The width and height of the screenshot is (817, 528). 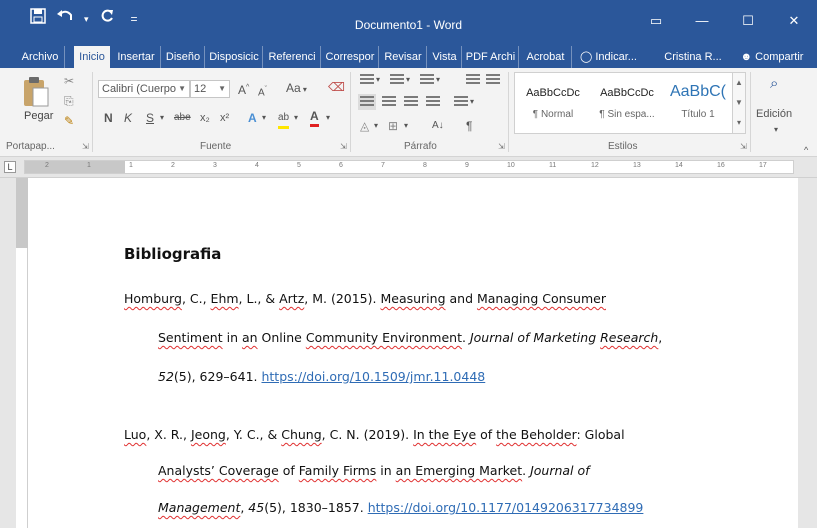 What do you see at coordinates (139, 89) in the screenshot?
I see `font-name-value: Calibri (Cuerpo` at bounding box center [139, 89].